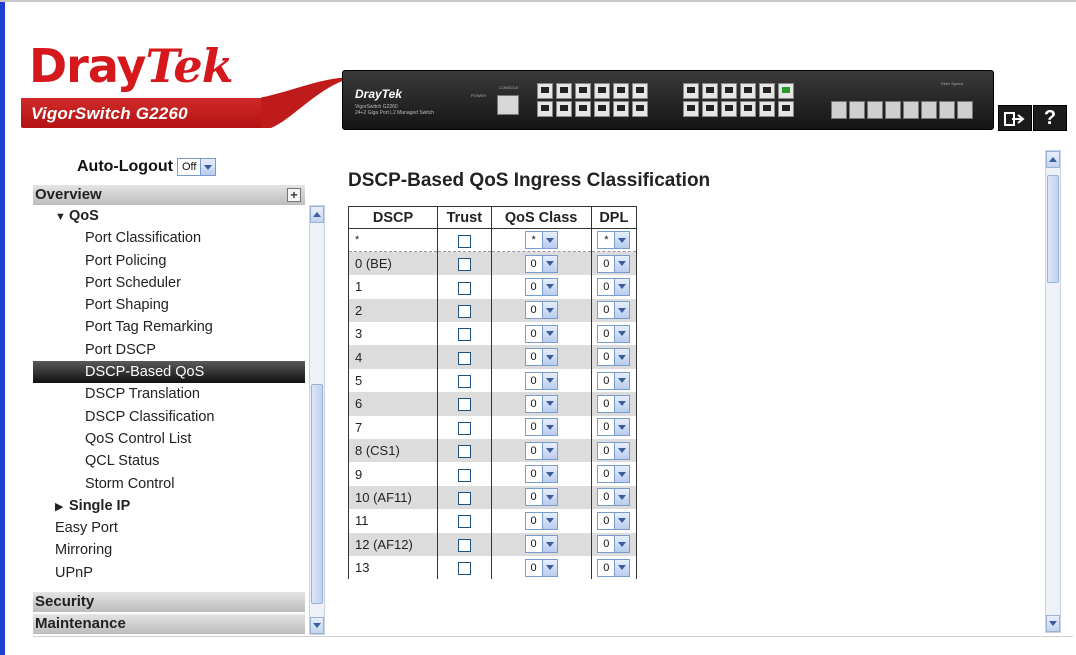 The width and height of the screenshot is (1076, 655). I want to click on sidebar-item-port-policing: Port Policing, so click(169, 261).